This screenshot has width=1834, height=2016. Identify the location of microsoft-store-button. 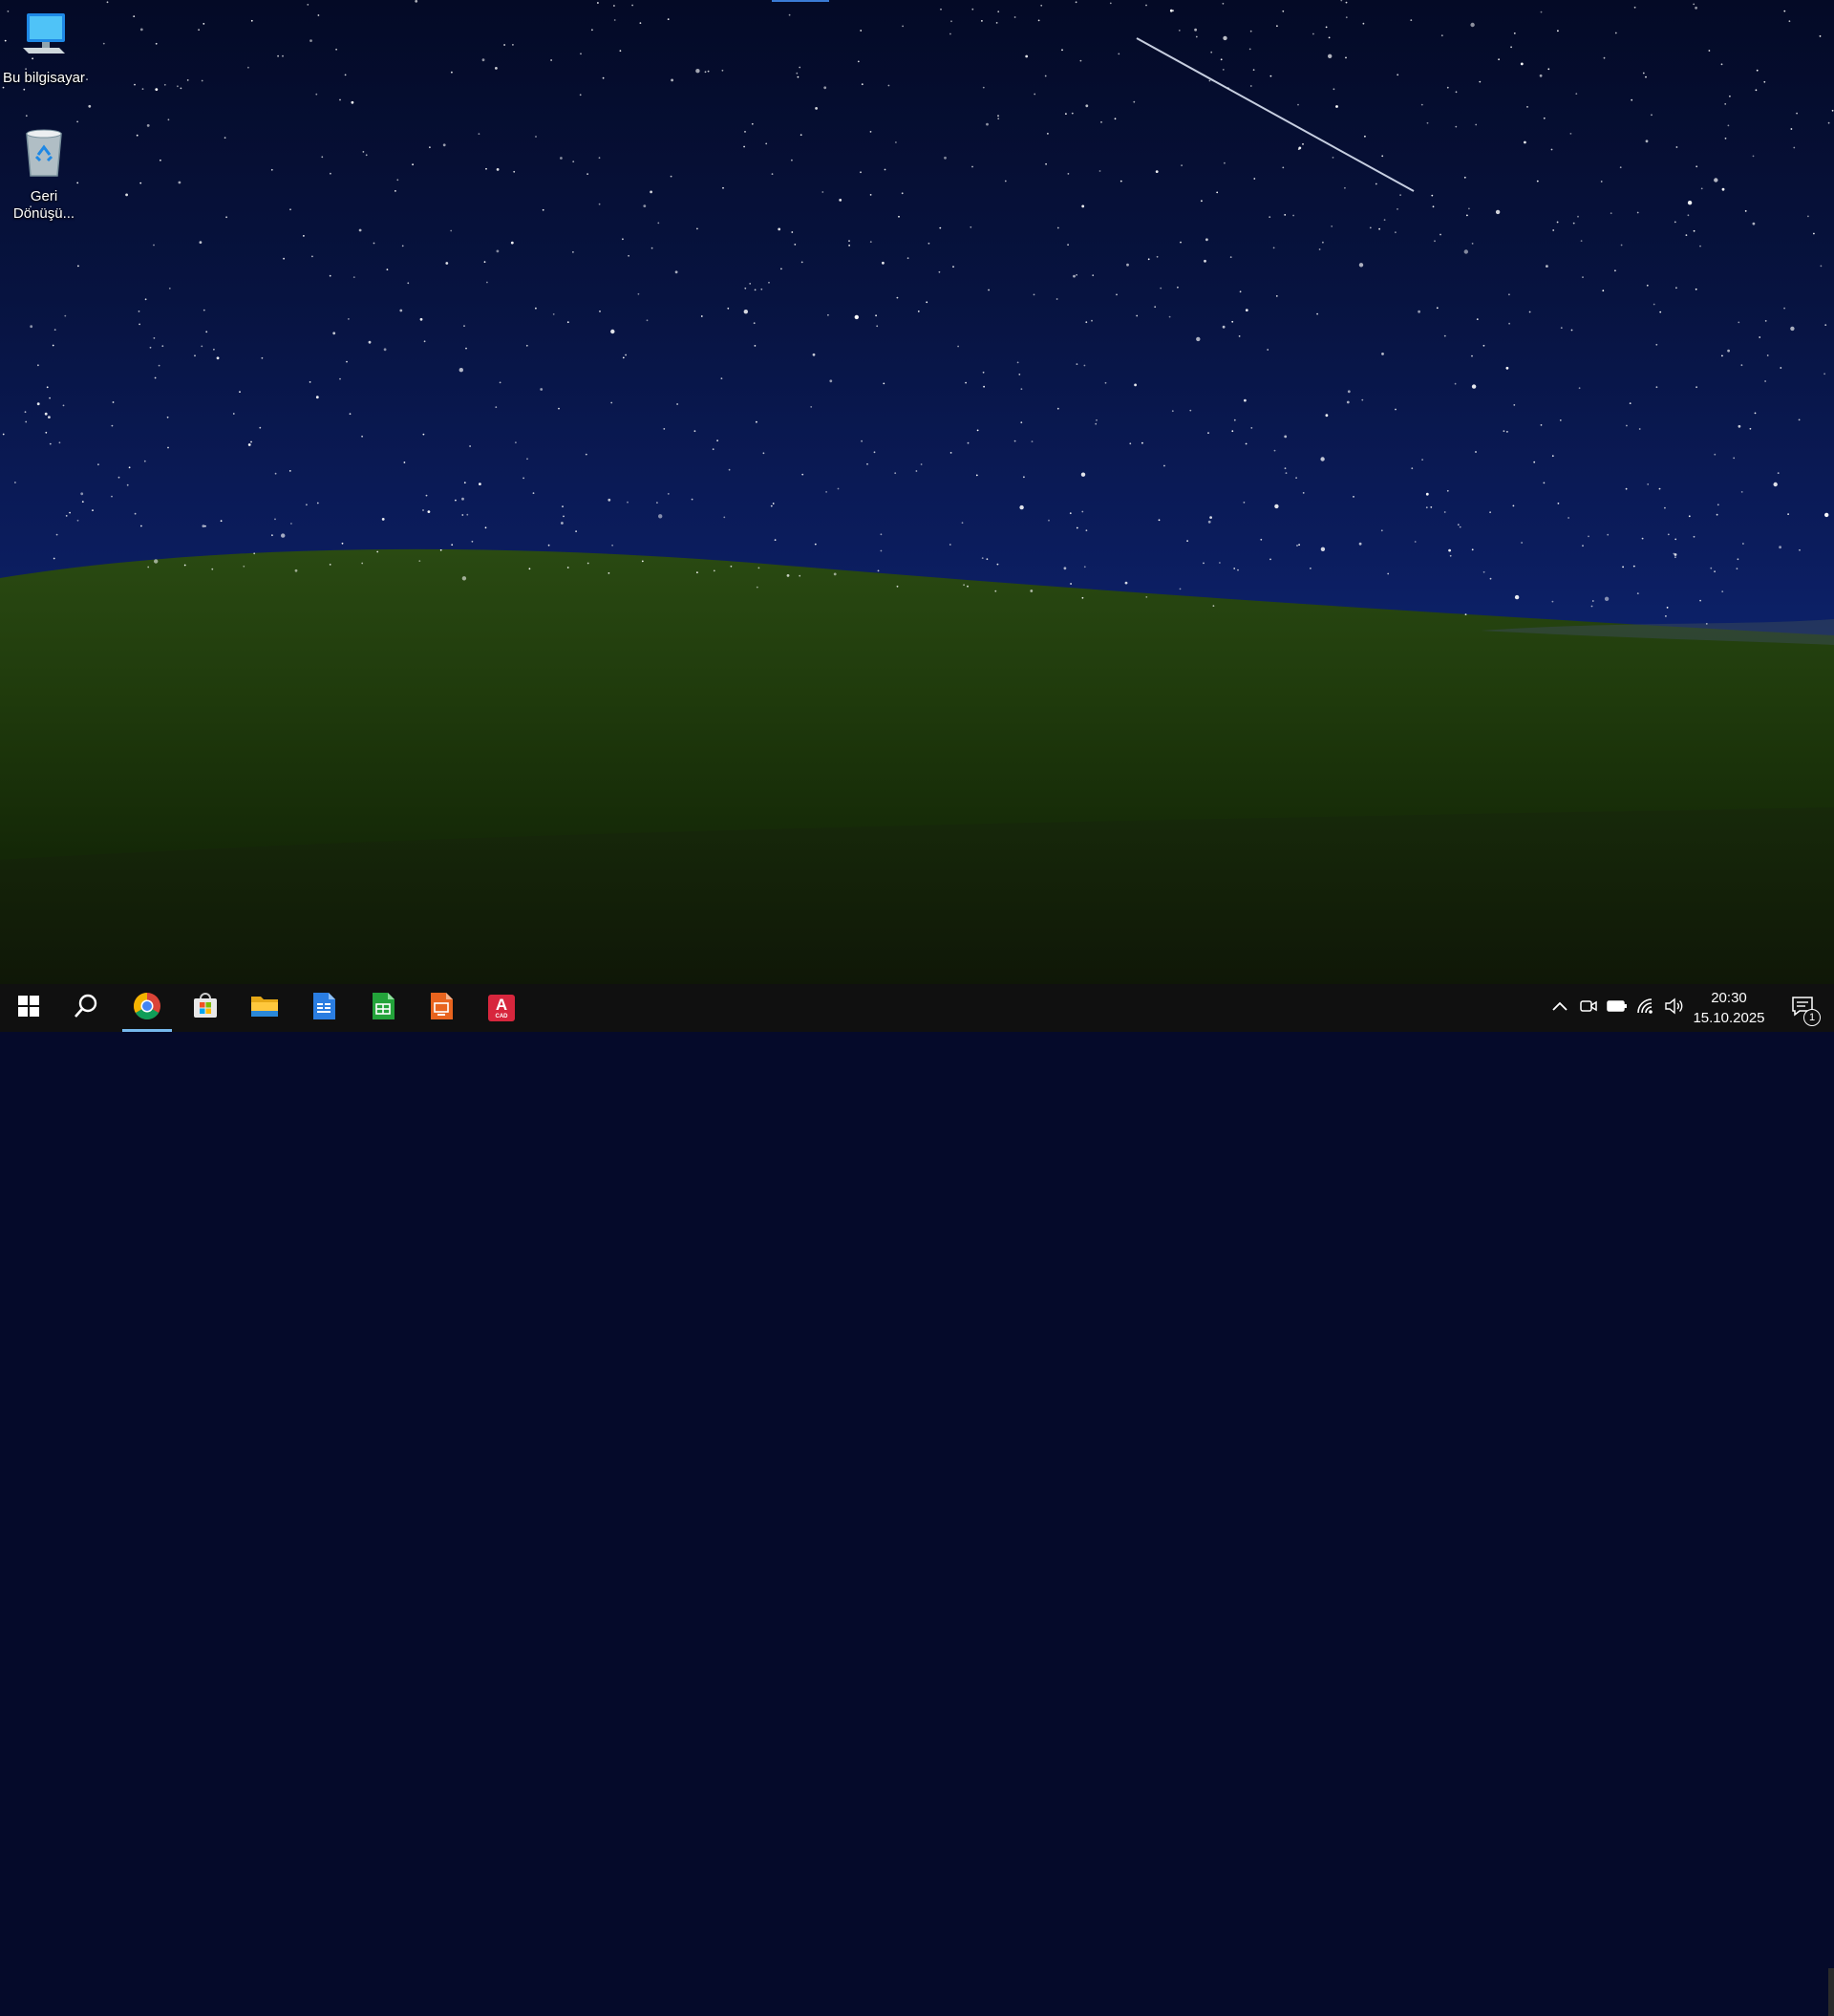
(205, 1008).